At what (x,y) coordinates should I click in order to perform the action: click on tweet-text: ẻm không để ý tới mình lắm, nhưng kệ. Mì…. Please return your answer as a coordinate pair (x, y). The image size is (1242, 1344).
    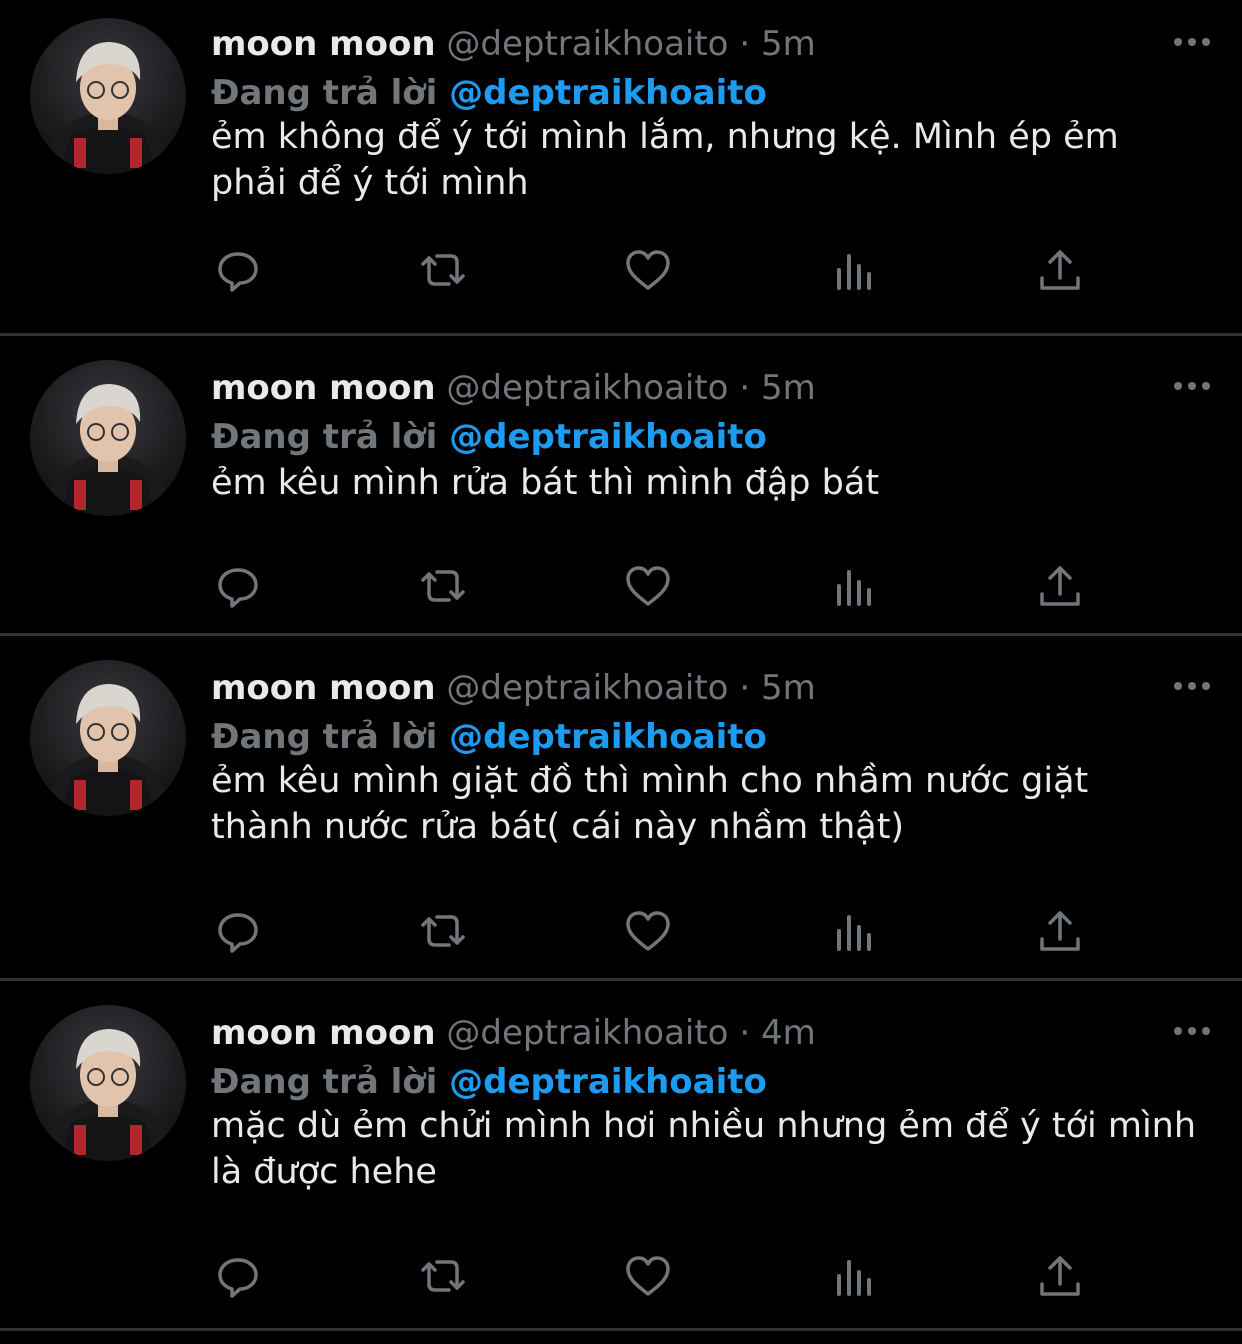
    Looking at the image, I should click on (670, 160).